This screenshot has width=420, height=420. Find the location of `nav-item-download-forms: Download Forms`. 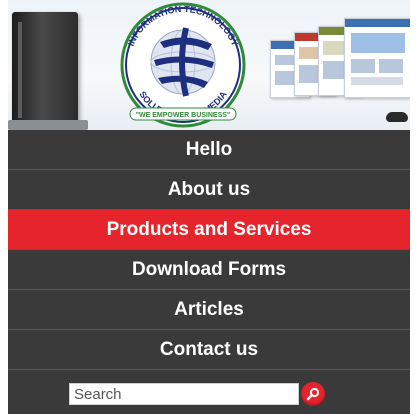

nav-item-download-forms: Download Forms is located at coordinates (209, 270).